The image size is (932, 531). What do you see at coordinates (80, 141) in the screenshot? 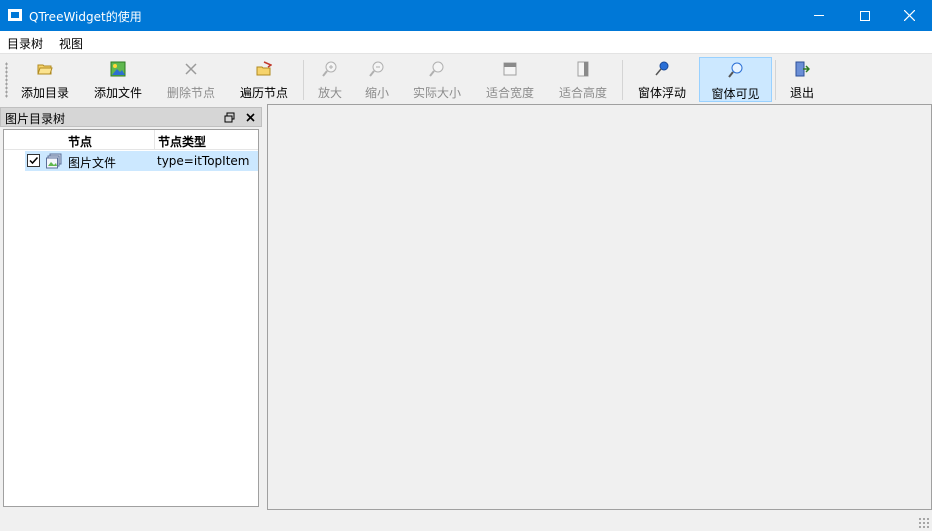
I see `header-node: 节点` at bounding box center [80, 141].